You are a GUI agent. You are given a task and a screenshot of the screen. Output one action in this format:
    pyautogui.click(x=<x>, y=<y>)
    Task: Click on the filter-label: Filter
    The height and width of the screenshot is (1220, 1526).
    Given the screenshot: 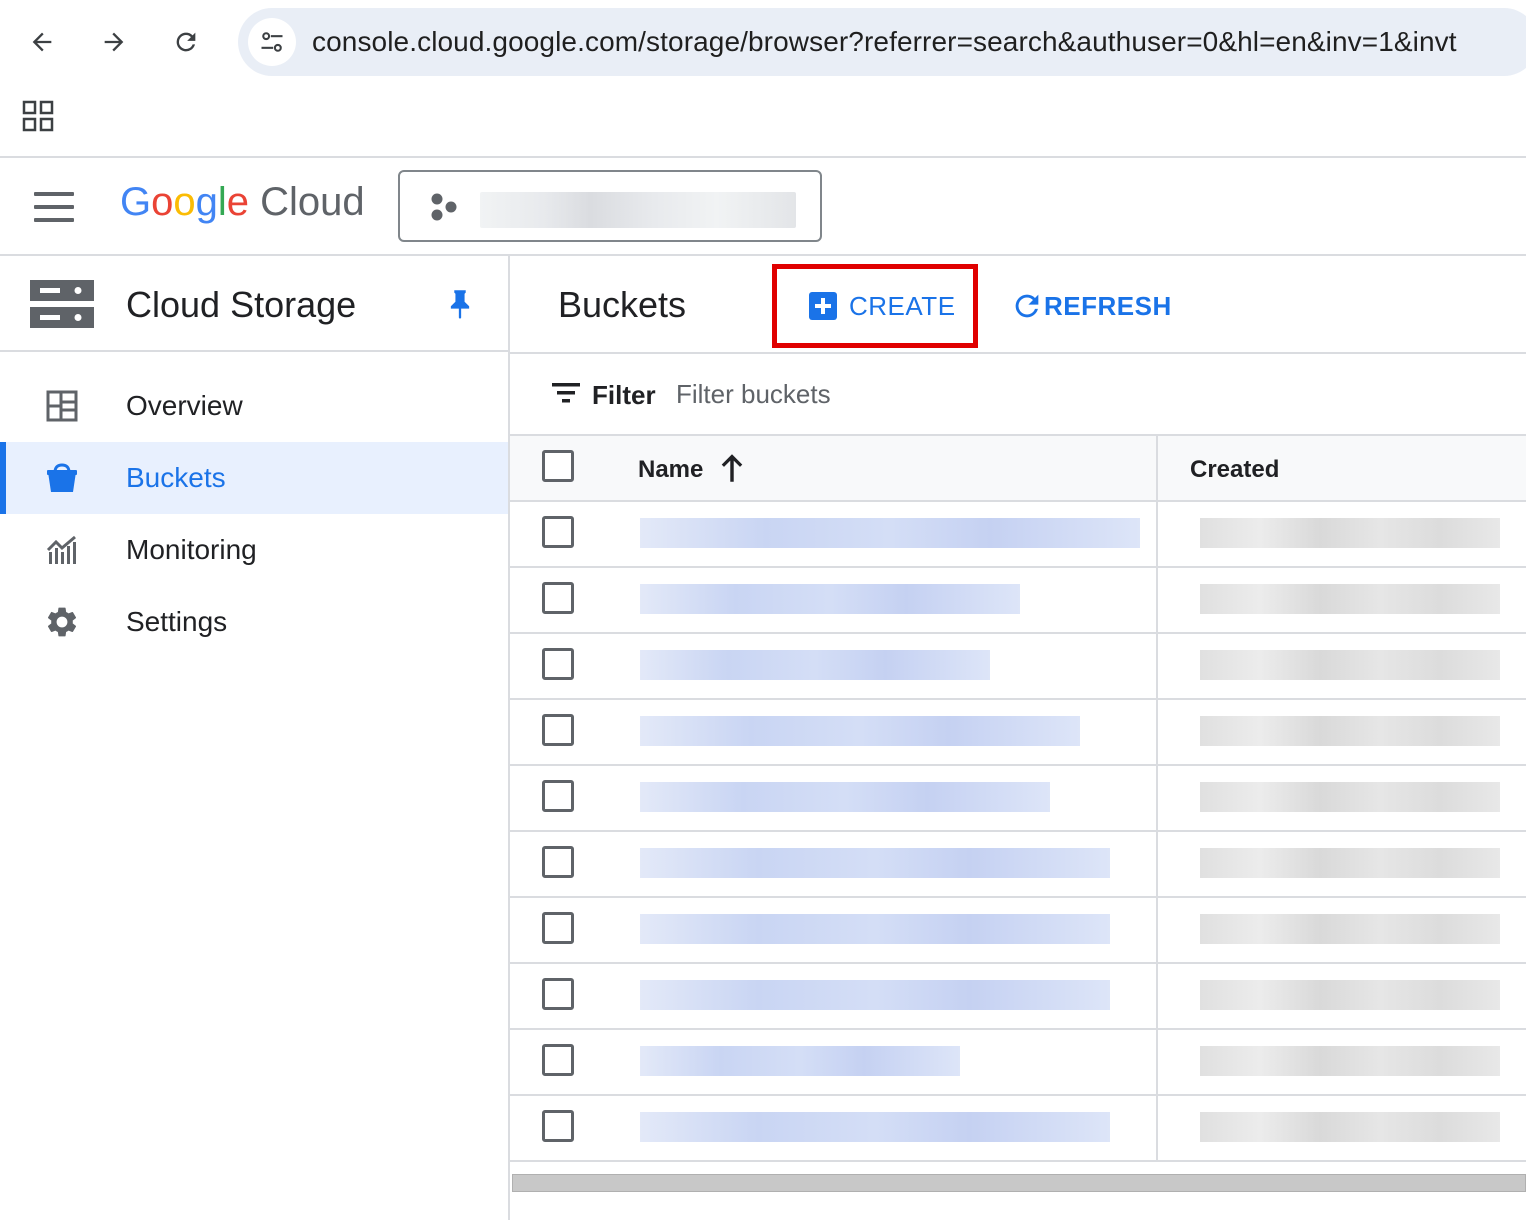 What is the action you would take?
    pyautogui.click(x=624, y=395)
    